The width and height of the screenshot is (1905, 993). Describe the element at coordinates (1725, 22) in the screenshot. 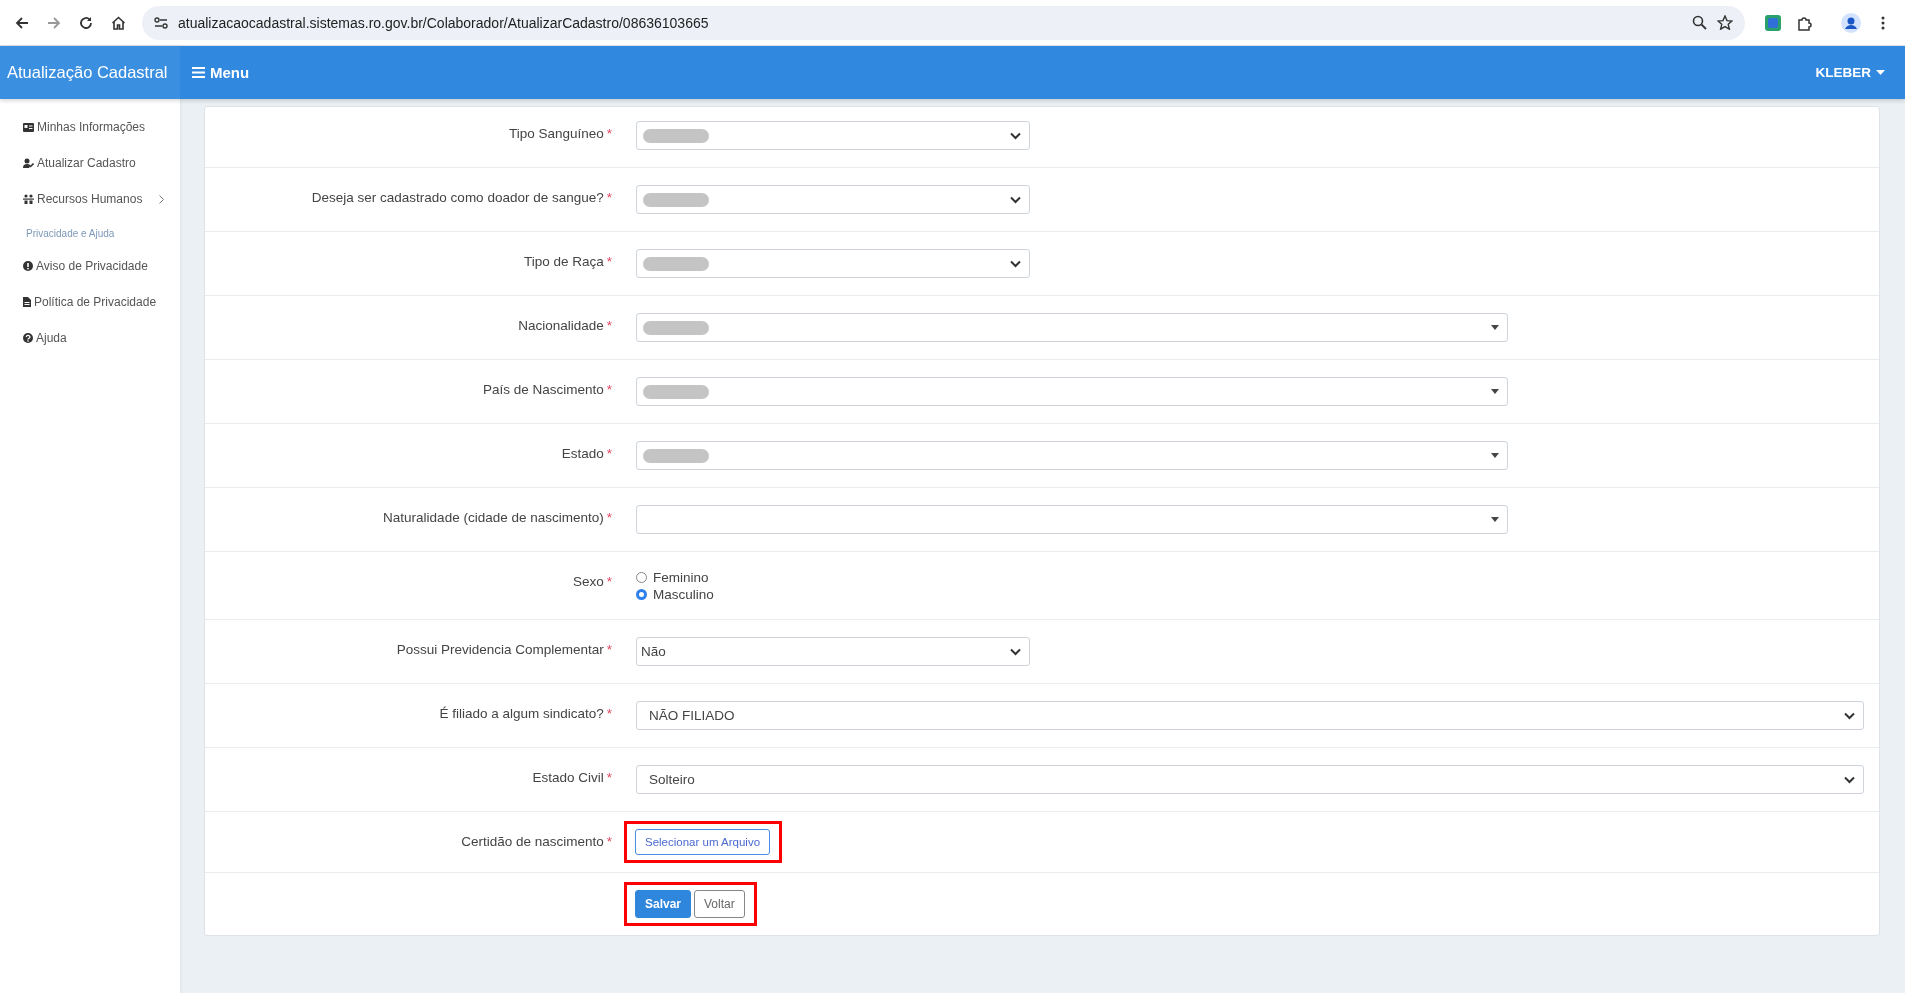

I see `star-icon` at that location.